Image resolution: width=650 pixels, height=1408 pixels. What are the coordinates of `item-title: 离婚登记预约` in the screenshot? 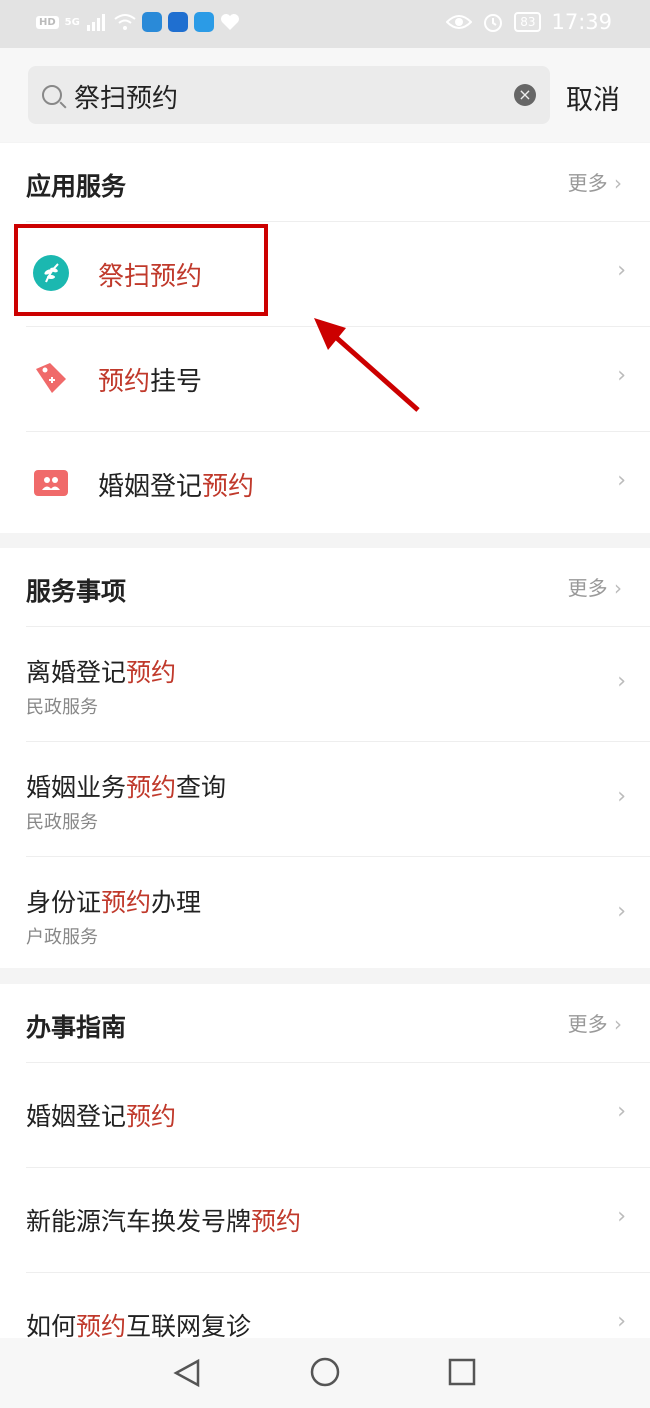 It's located at (101, 672).